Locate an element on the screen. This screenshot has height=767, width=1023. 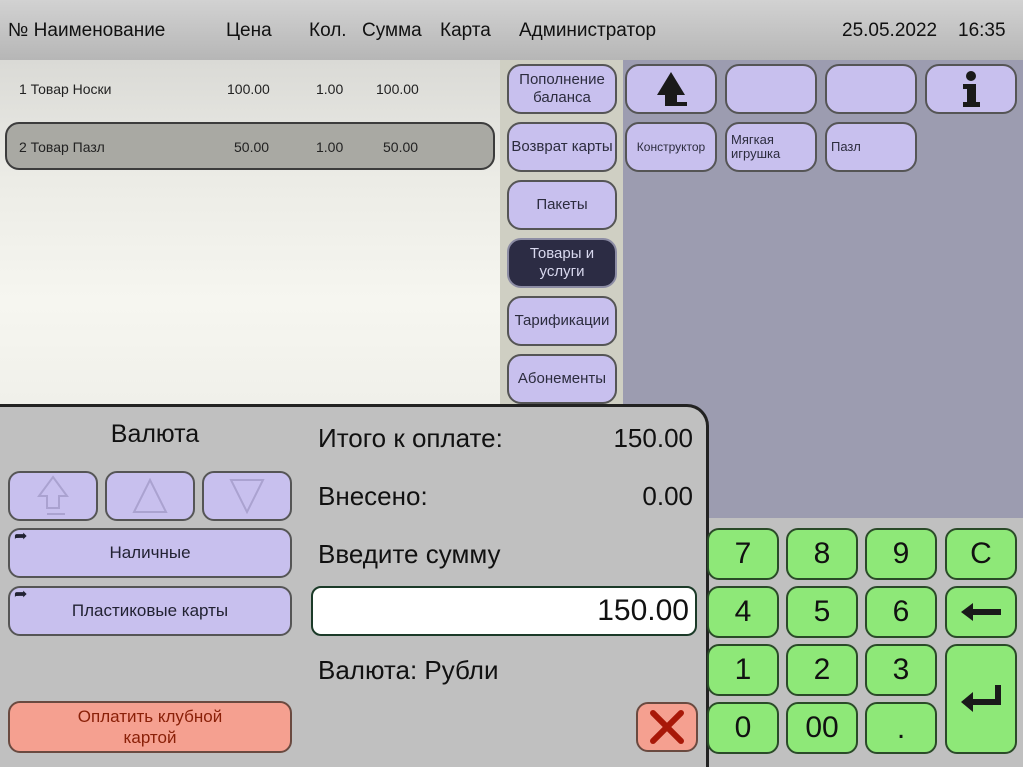
date-display: 25.05.2022 is located at coordinates (890, 30).